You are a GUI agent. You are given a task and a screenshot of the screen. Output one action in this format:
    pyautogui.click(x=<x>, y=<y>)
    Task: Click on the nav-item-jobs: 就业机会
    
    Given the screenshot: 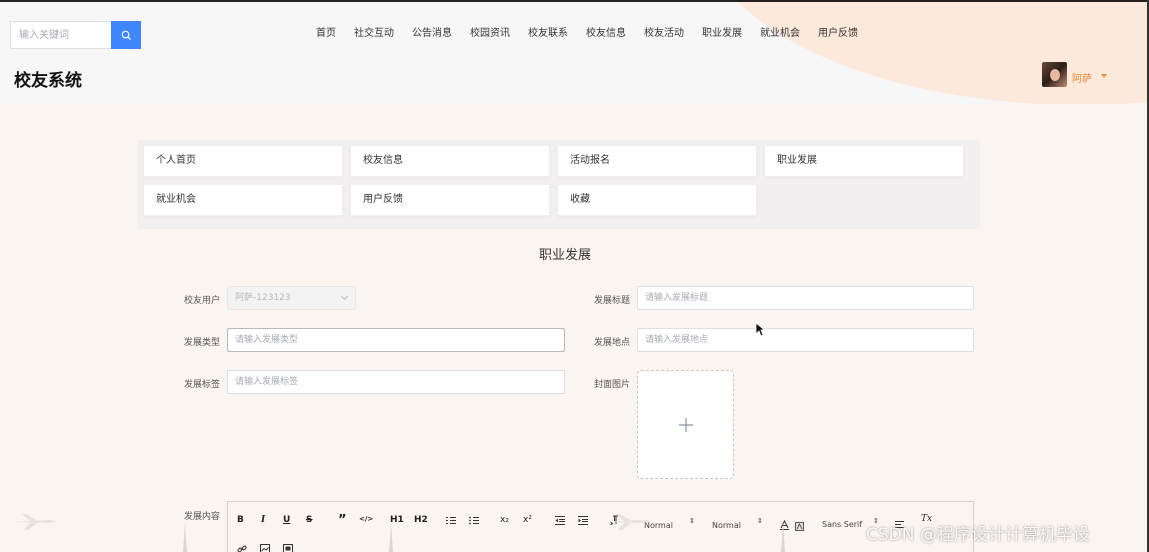 What is the action you would take?
    pyautogui.click(x=780, y=32)
    